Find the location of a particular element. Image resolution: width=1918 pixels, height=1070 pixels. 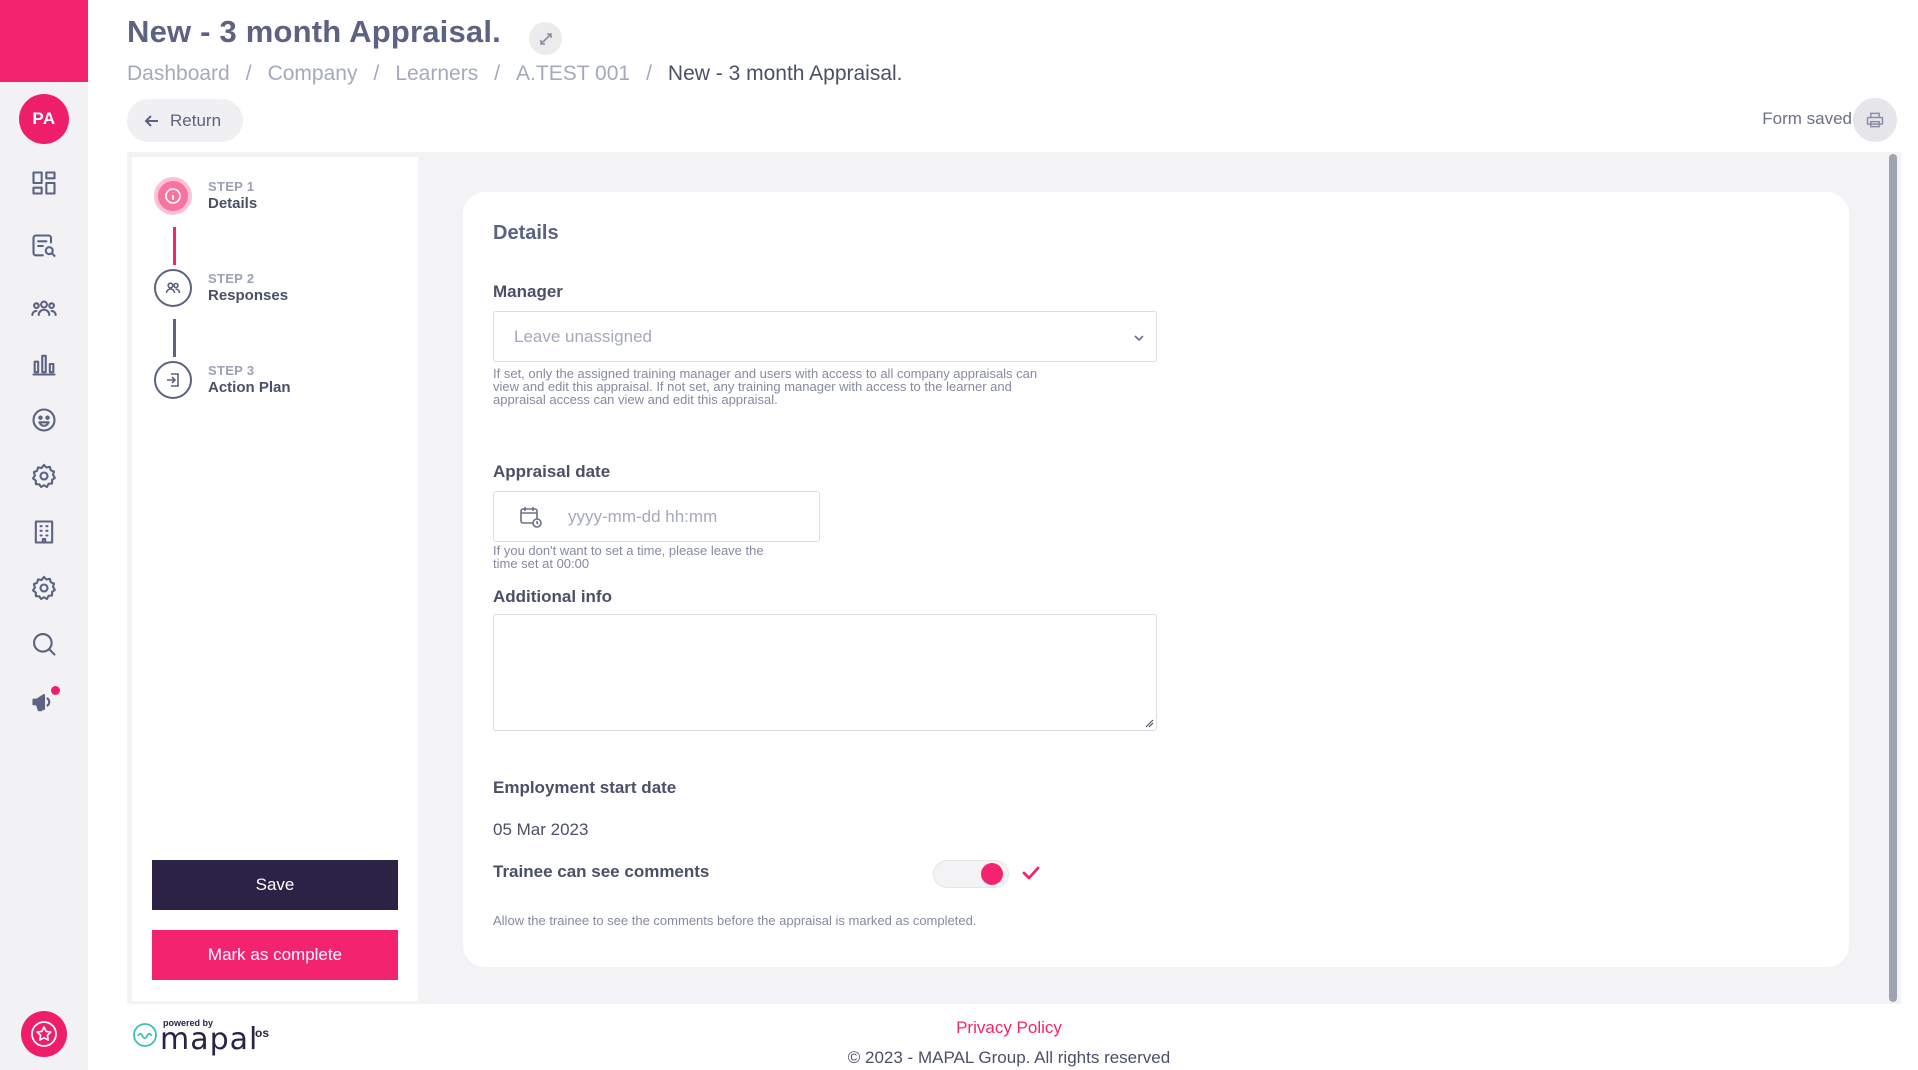

step-label: Details is located at coordinates (233, 203).